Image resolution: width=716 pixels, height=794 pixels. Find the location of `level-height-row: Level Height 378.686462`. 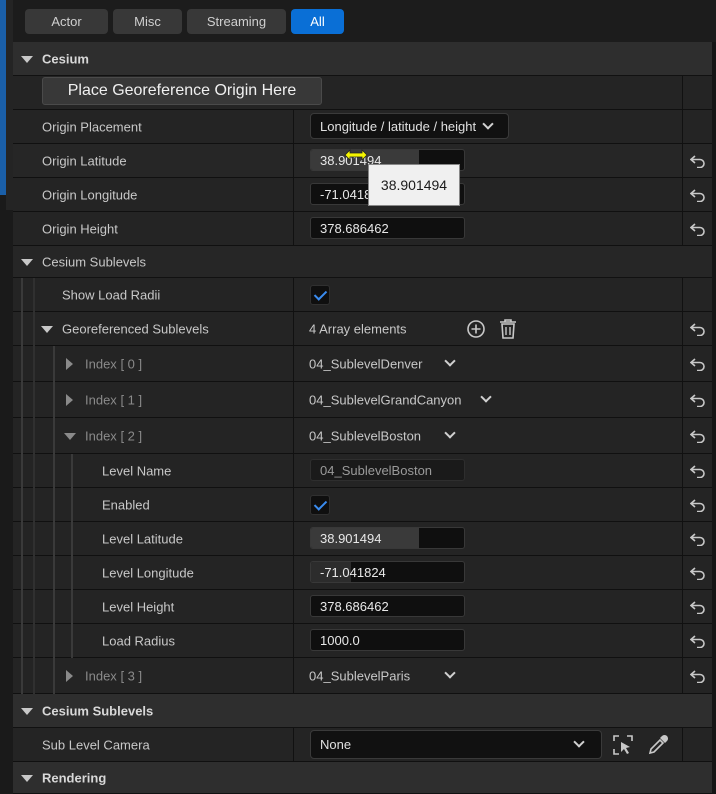

level-height-row: Level Height 378.686462 is located at coordinates (362, 607).